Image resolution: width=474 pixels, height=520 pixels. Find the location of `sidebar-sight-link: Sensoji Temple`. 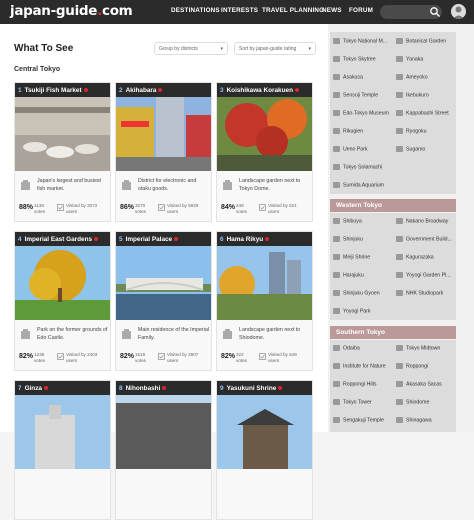

sidebar-sight-link: Sensoji Temple is located at coordinates (355, 95).